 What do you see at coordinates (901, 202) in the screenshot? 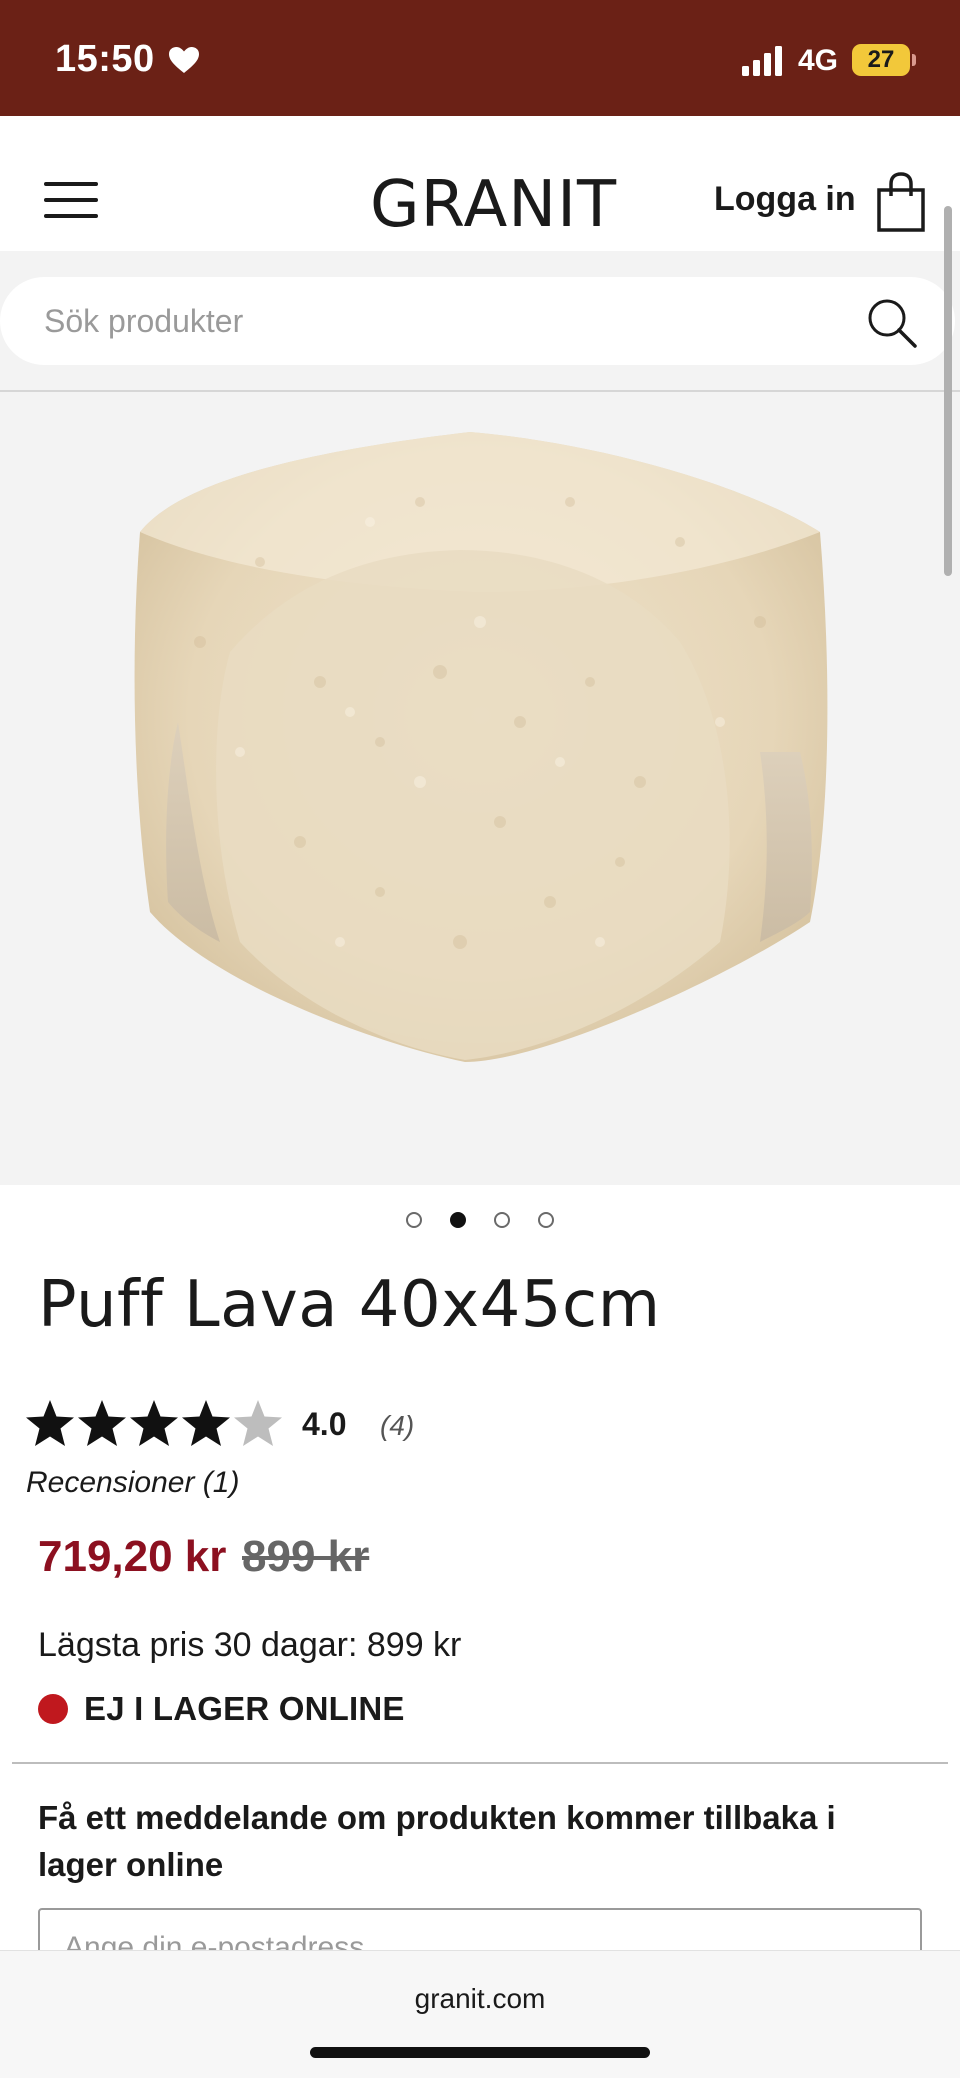
I see `shopping-bag-icon` at bounding box center [901, 202].